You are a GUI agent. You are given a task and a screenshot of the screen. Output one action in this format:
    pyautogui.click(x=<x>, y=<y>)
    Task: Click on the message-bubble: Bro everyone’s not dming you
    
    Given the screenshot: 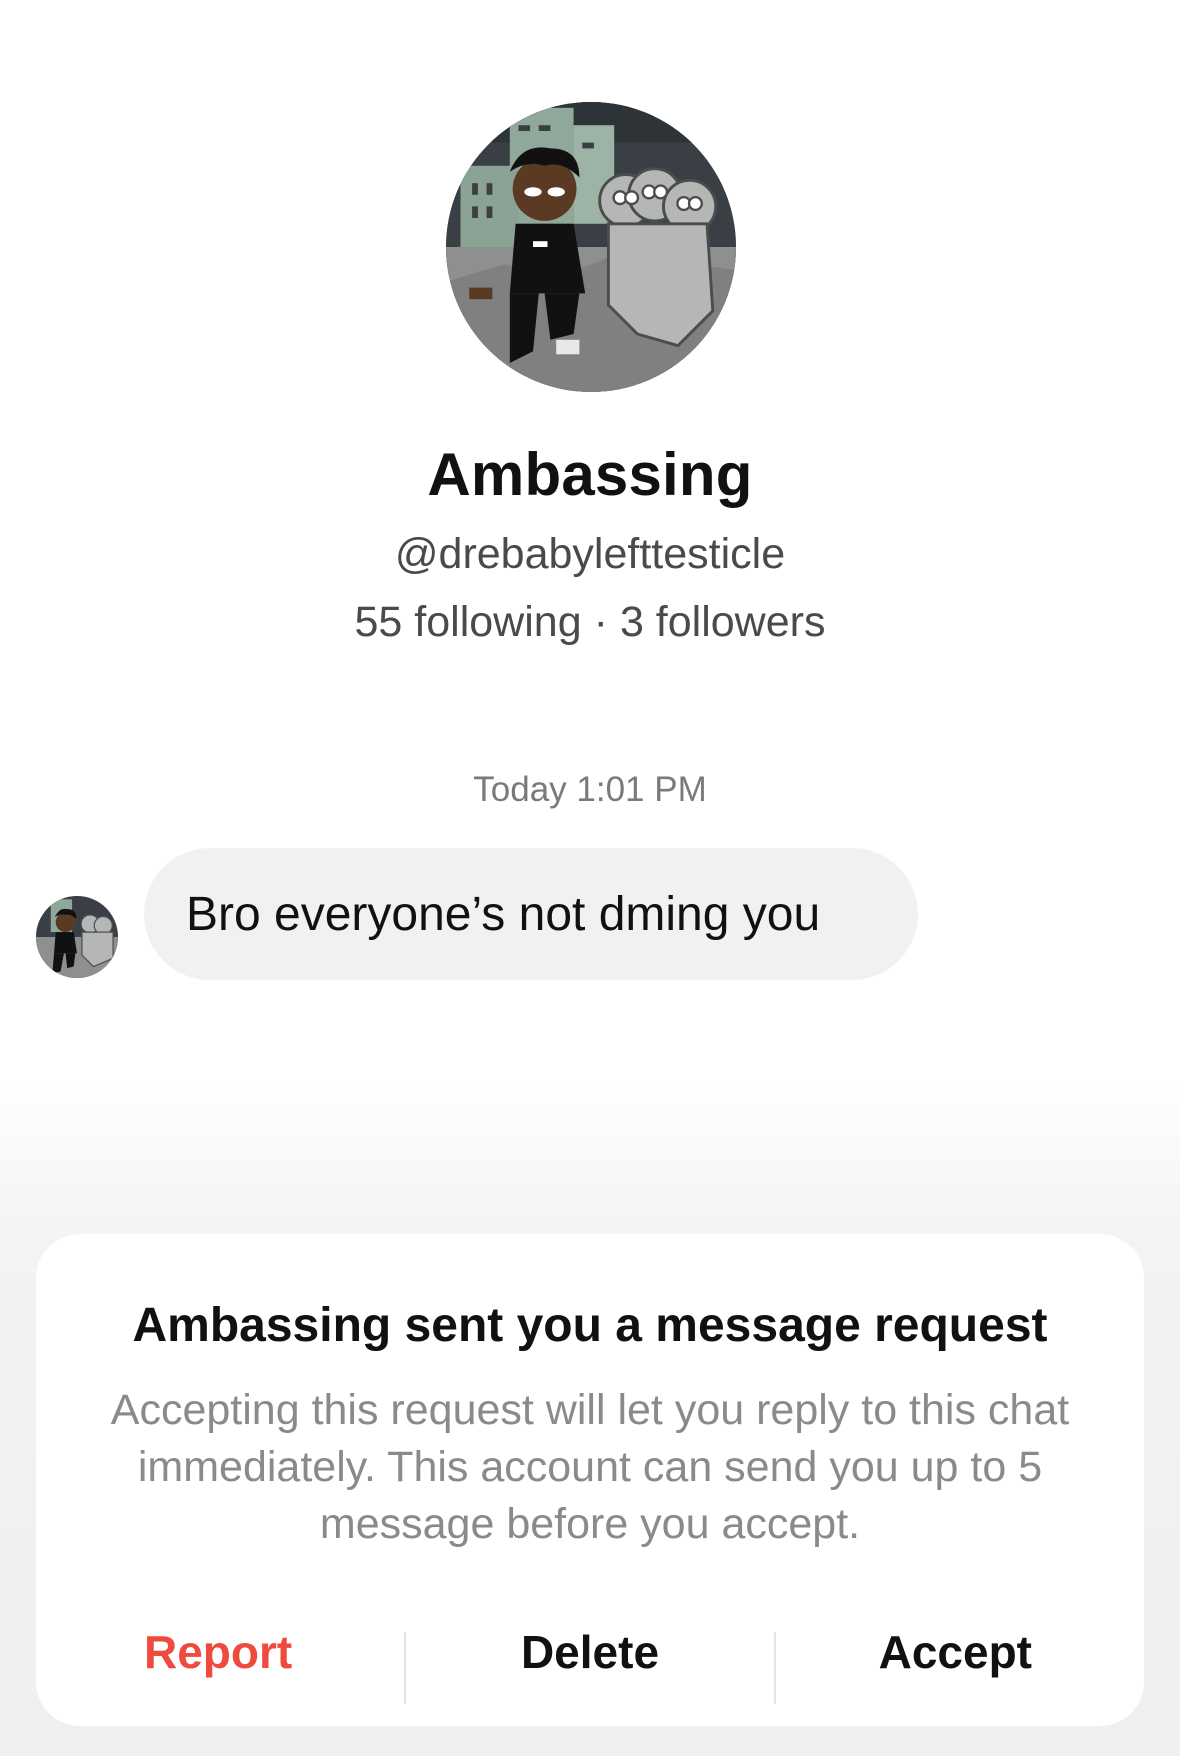 What is the action you would take?
    pyautogui.click(x=531, y=914)
    